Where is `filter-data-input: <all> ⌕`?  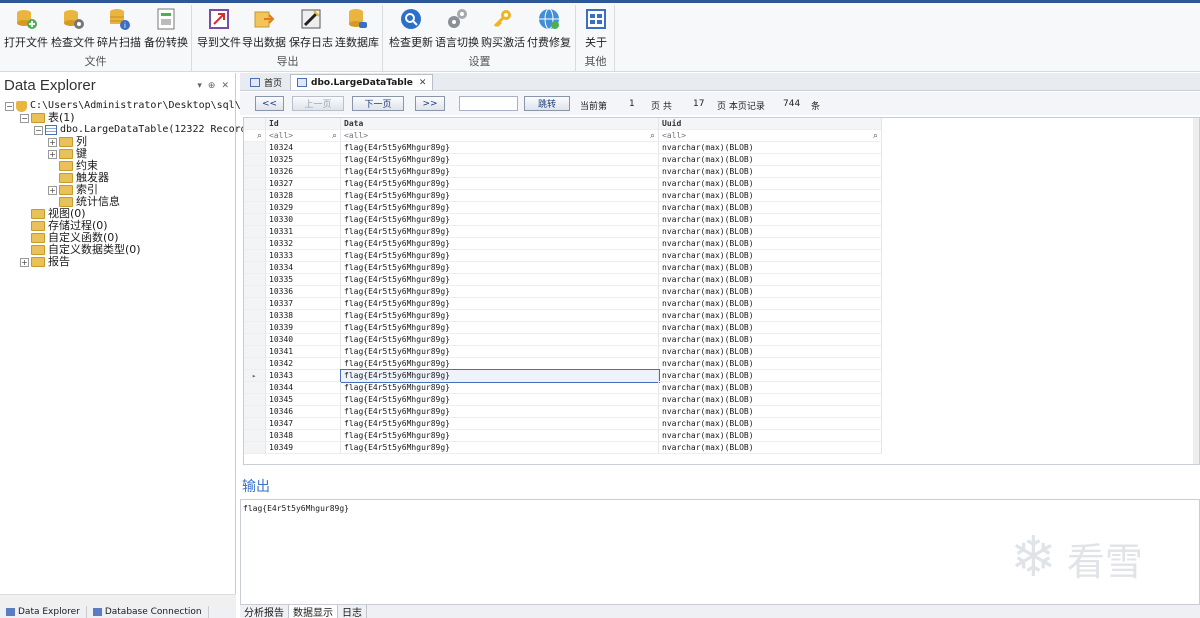 filter-data-input: <all> ⌕ is located at coordinates (500, 136).